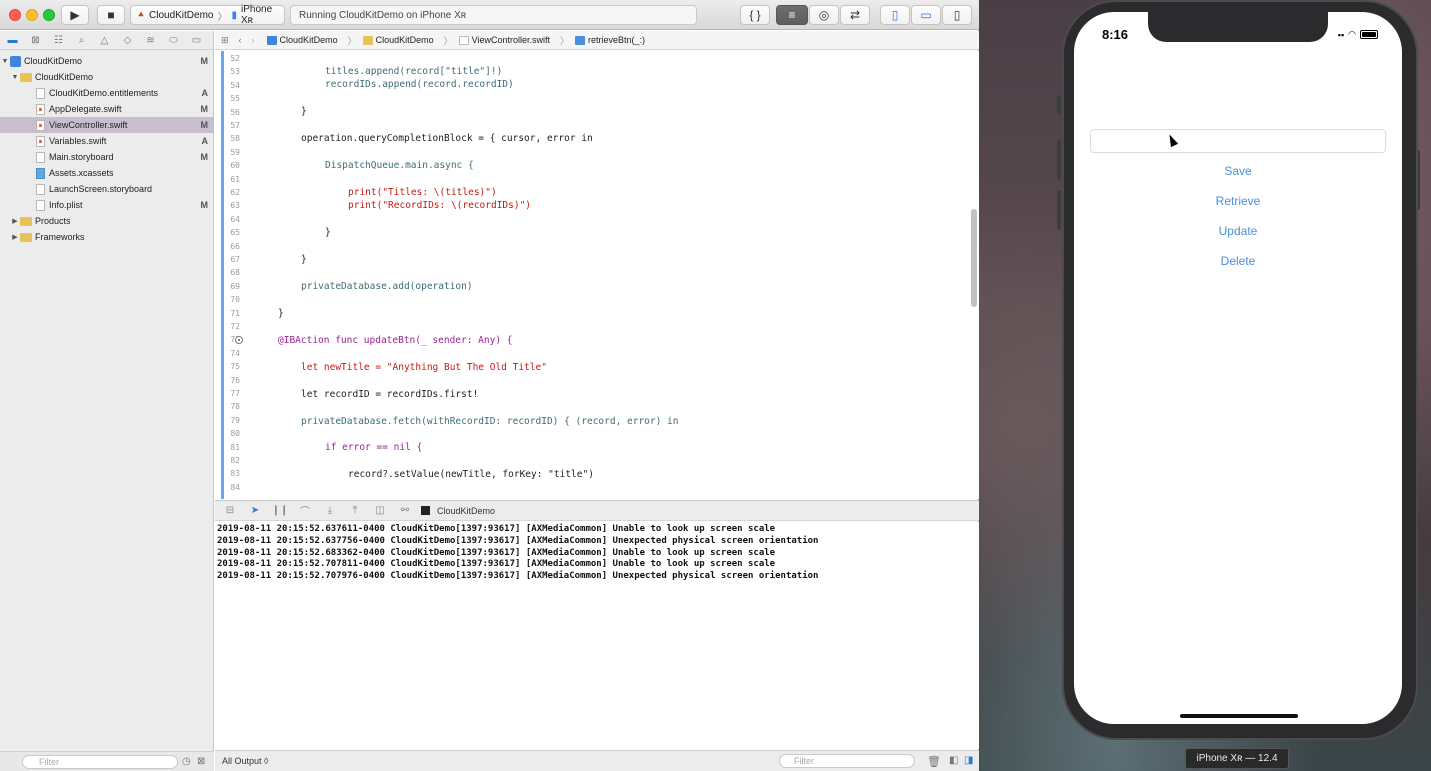  I want to click on view-debugger-icon: ◫, so click(380, 510).